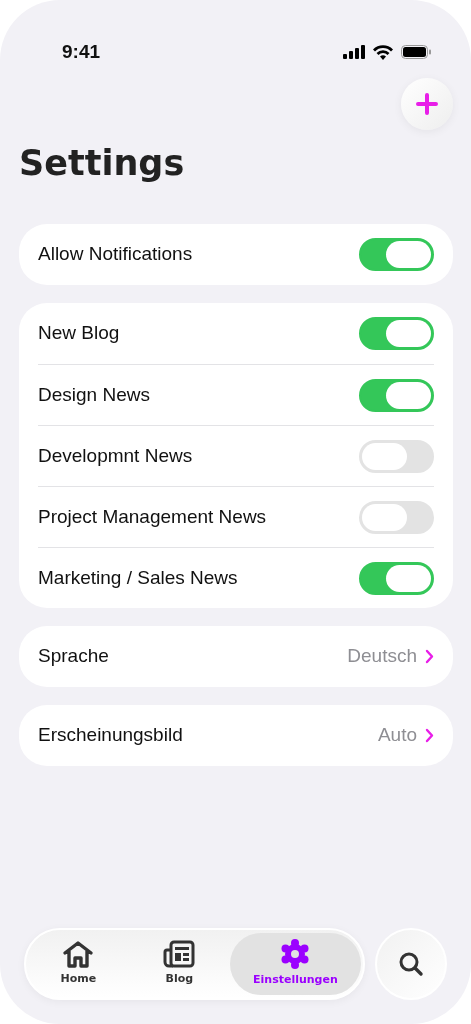 The width and height of the screenshot is (471, 1024). Describe the element at coordinates (179, 954) in the screenshot. I see `newspaper-icon` at that location.